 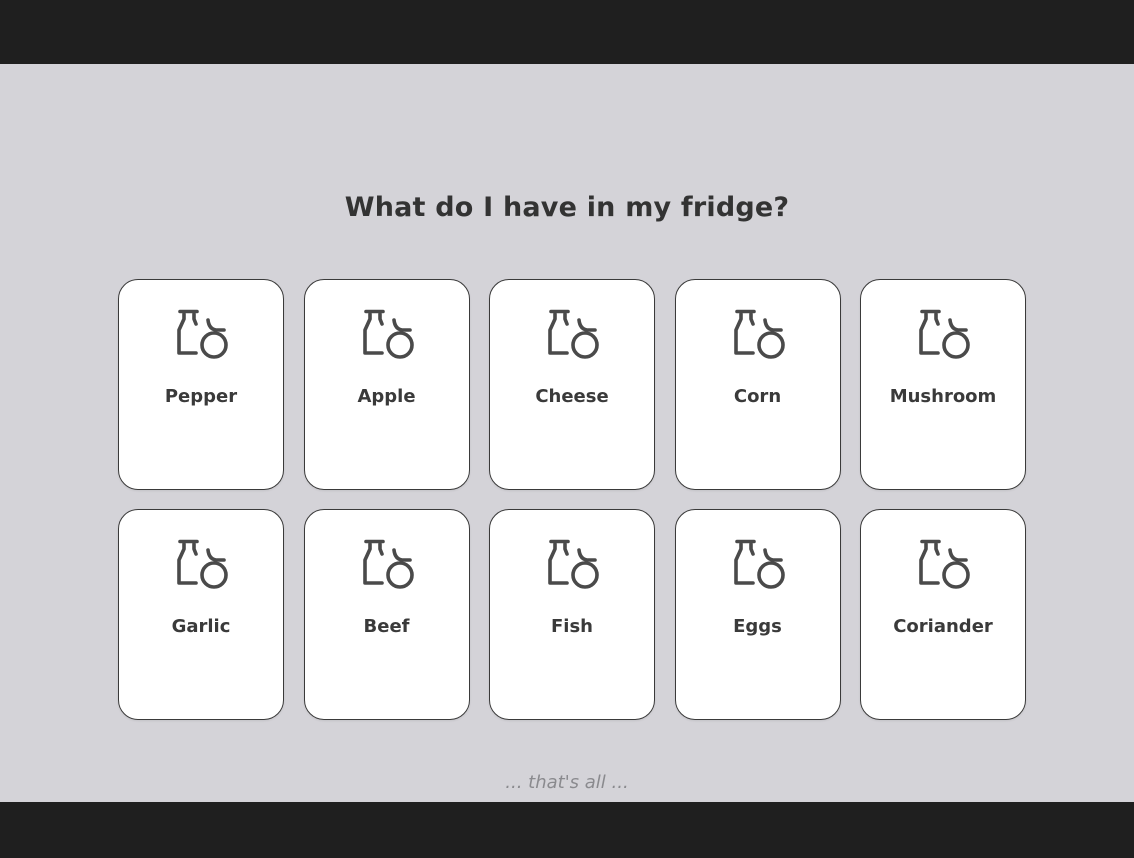 I want to click on top-frame-bar, so click(x=567, y=32).